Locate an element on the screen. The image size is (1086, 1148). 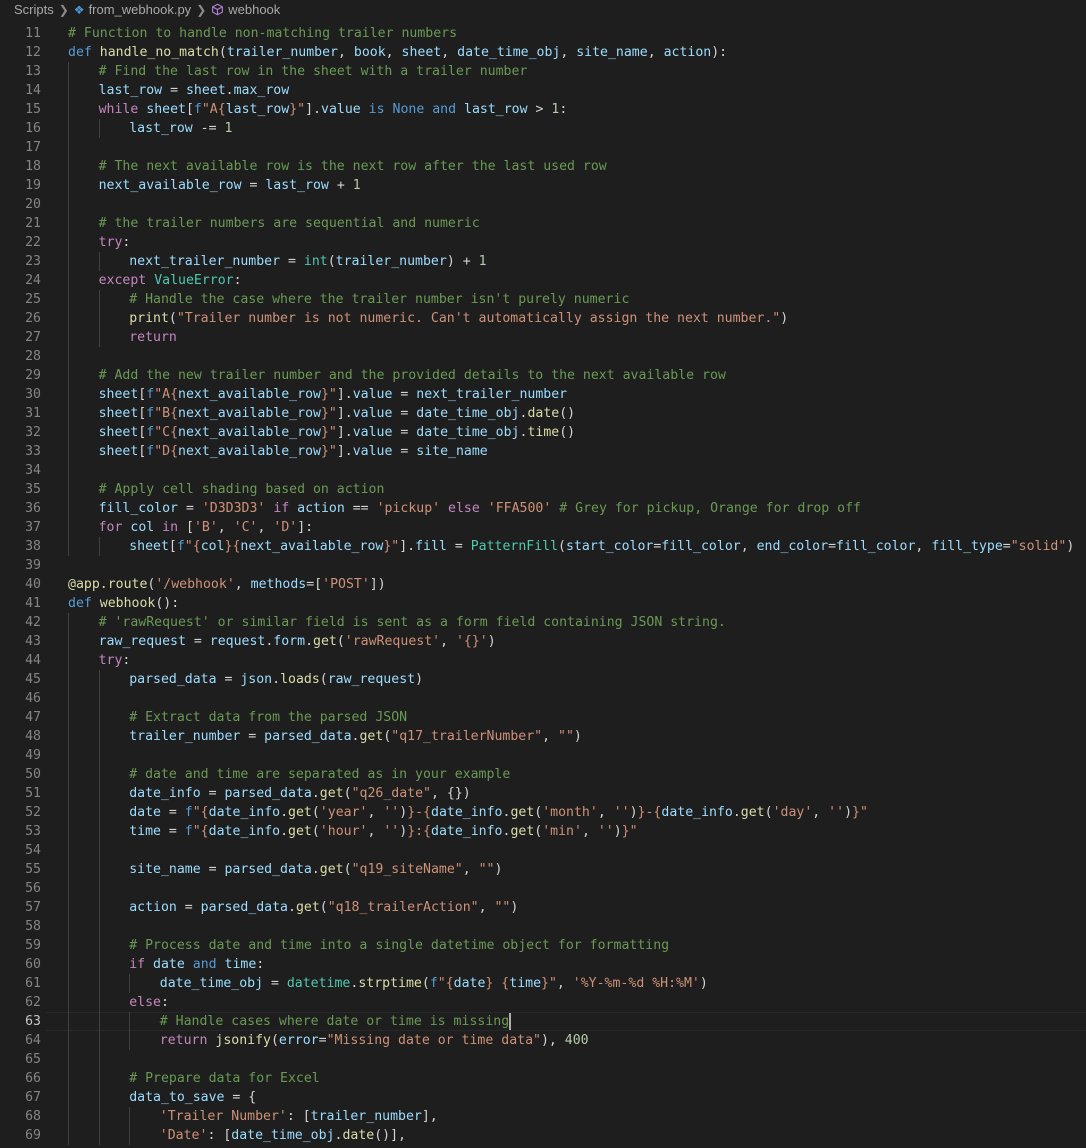
code-token: "{ is located at coordinates (192, 546).